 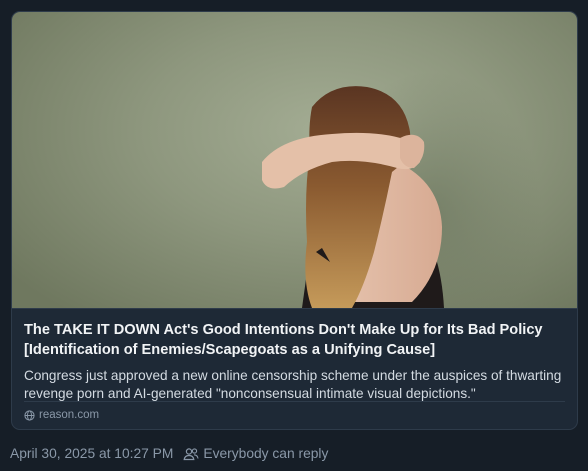 I want to click on embed-domain: reason.com, so click(x=61, y=415).